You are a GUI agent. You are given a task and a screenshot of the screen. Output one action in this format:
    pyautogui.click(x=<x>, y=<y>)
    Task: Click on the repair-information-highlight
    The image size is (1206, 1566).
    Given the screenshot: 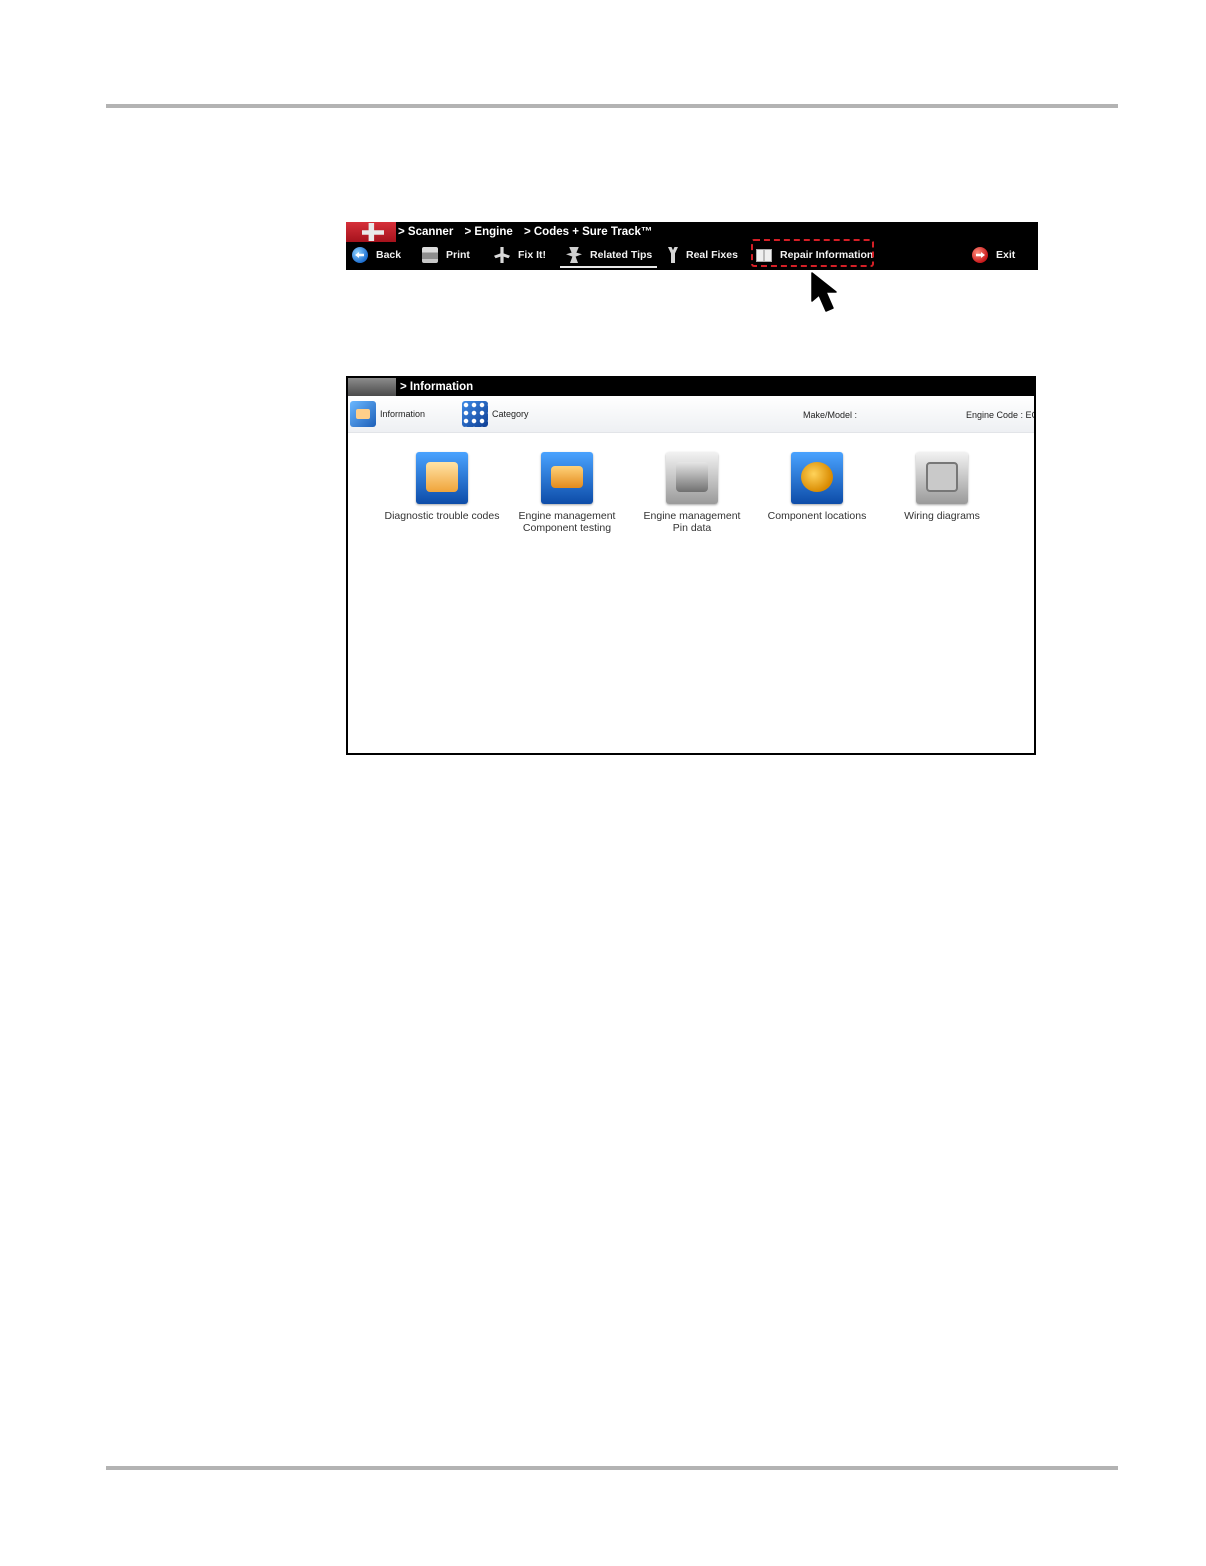 What is the action you would take?
    pyautogui.click(x=812, y=253)
    